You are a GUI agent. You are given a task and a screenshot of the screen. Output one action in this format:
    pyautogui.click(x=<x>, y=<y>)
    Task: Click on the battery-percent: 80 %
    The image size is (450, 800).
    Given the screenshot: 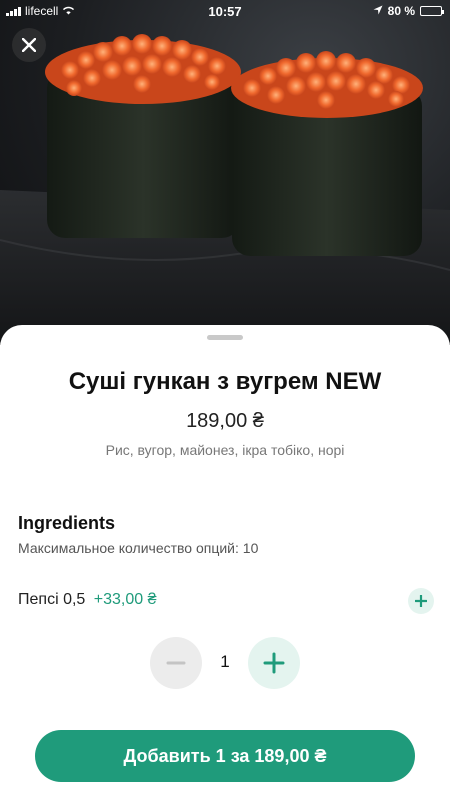 What is the action you would take?
    pyautogui.click(x=401, y=11)
    